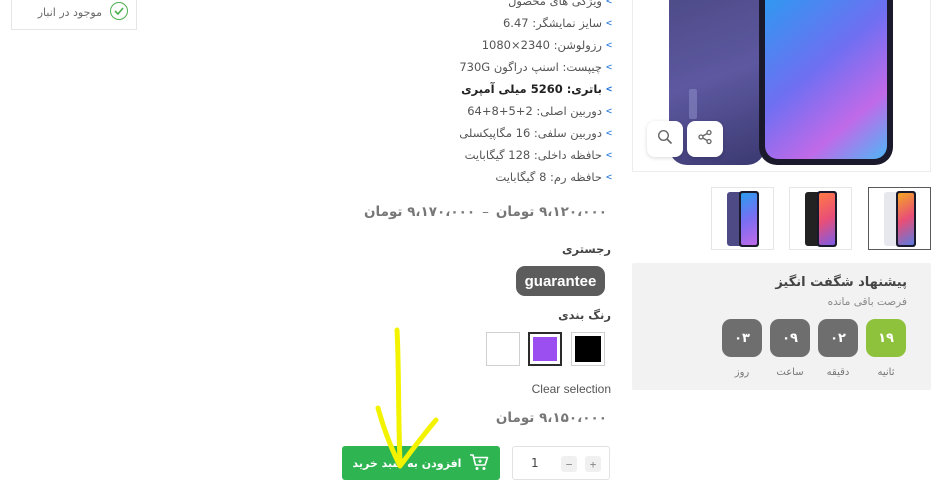 Image resolution: width=938 pixels, height=483 pixels. I want to click on color-swatch-white, so click(503, 349).